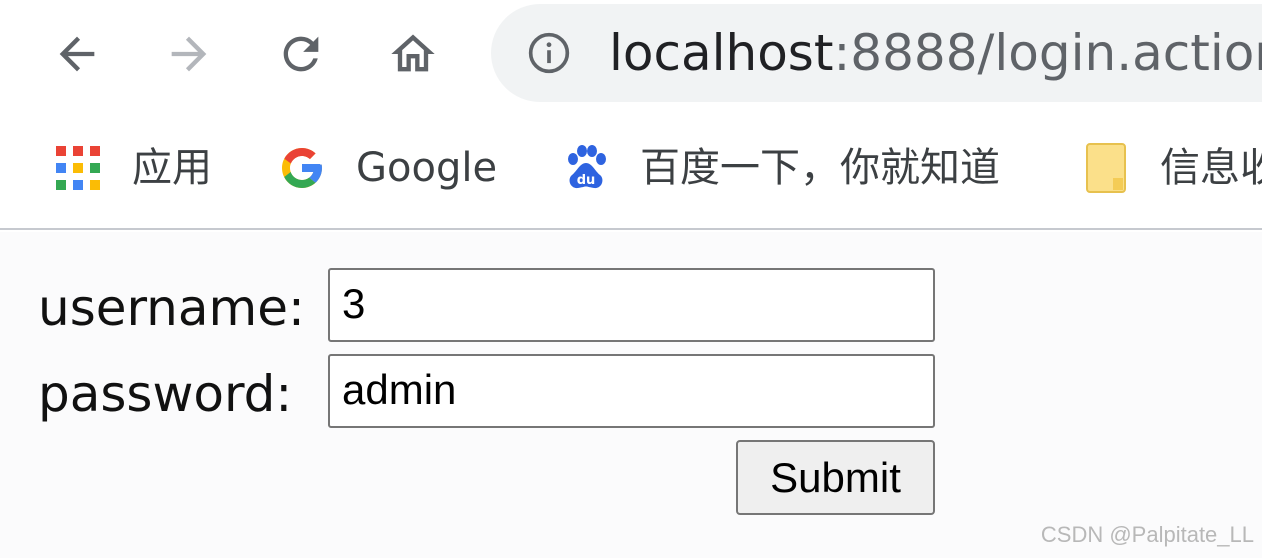 This screenshot has width=1262, height=558. Describe the element at coordinates (631, 391) in the screenshot. I see `password-input: admin` at that location.